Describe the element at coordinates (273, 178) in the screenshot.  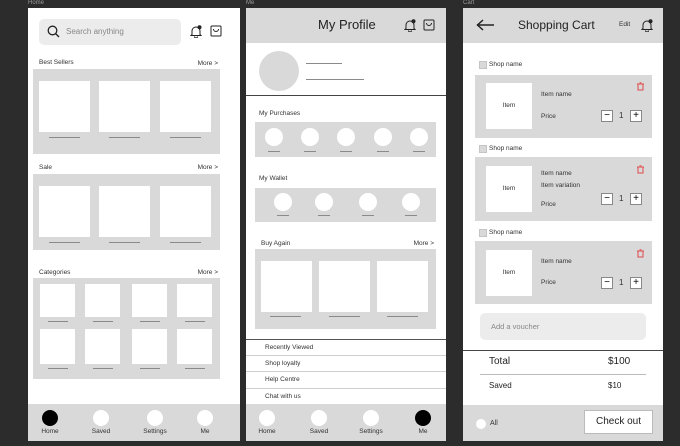
I see `wallet-title: My Wallet` at that location.